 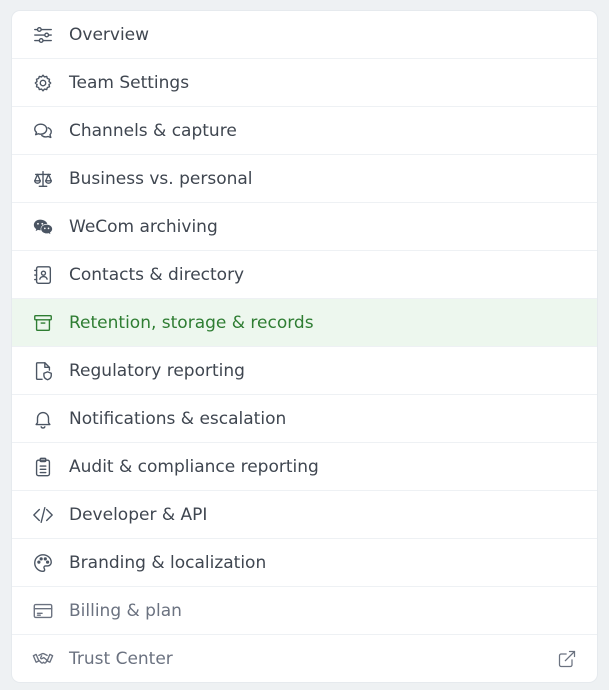 What do you see at coordinates (304, 658) in the screenshot?
I see `menu-item-trust-center: Trust Center` at bounding box center [304, 658].